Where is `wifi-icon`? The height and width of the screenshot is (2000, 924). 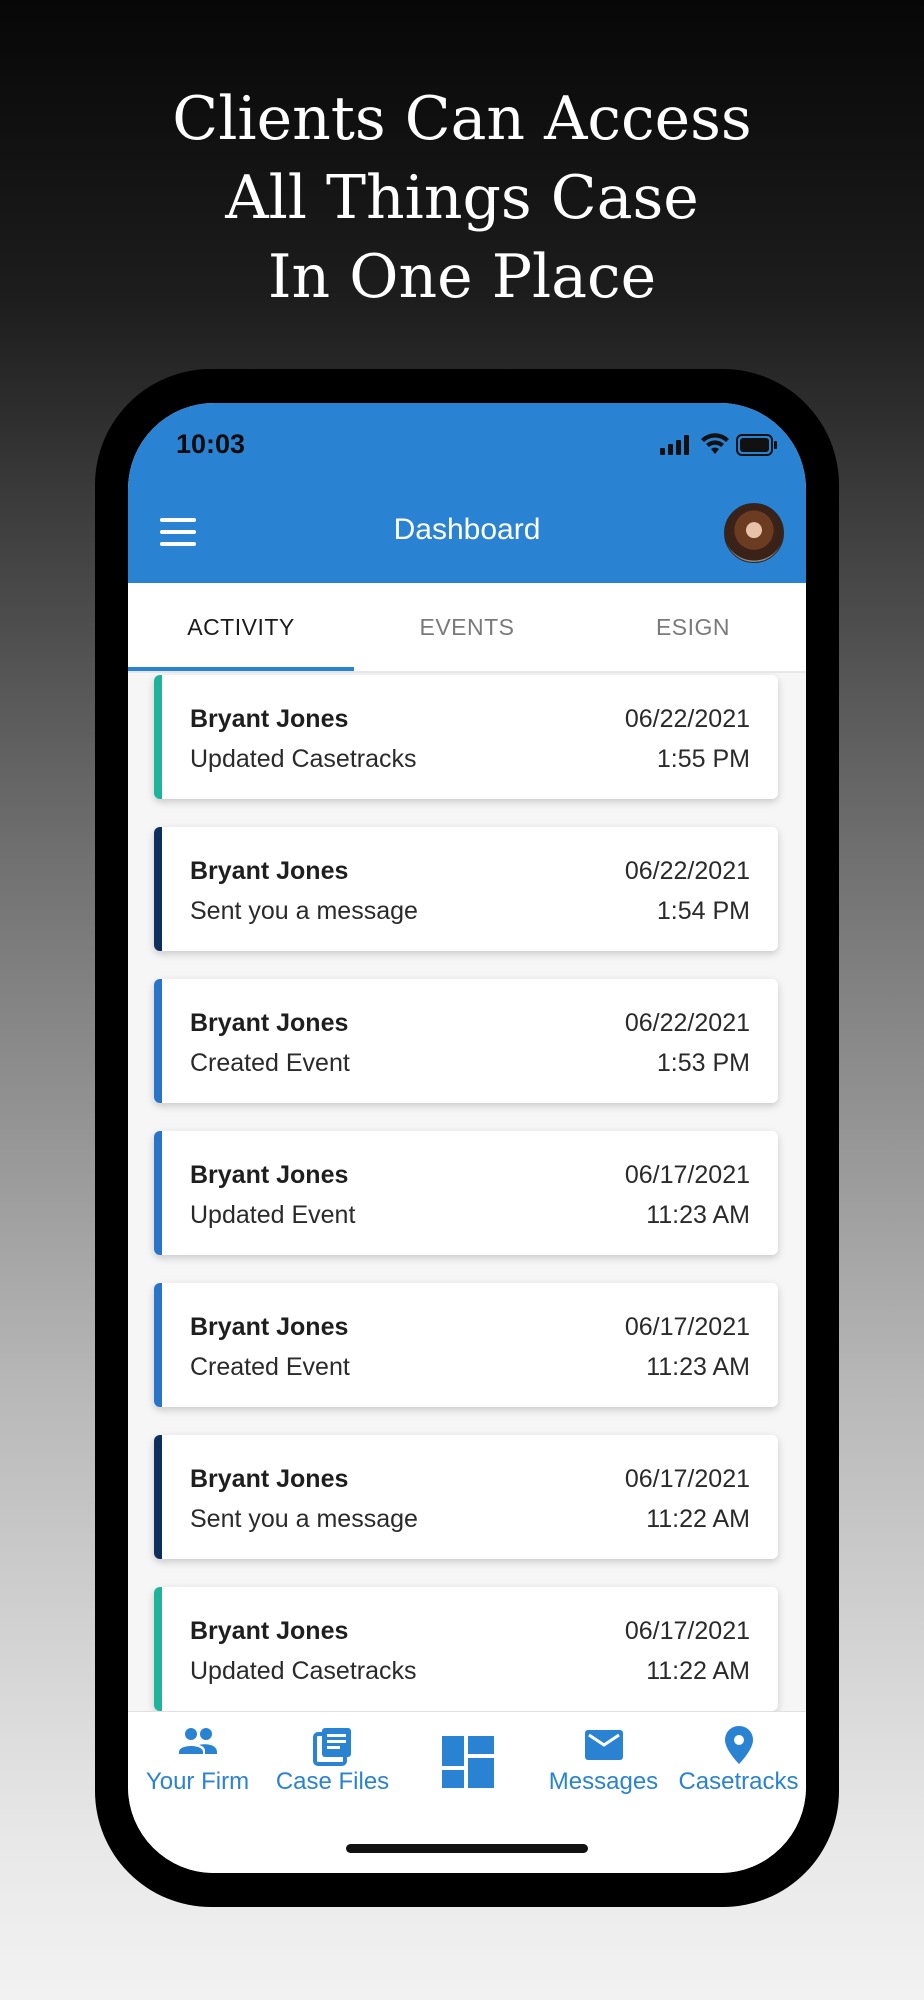 wifi-icon is located at coordinates (715, 443).